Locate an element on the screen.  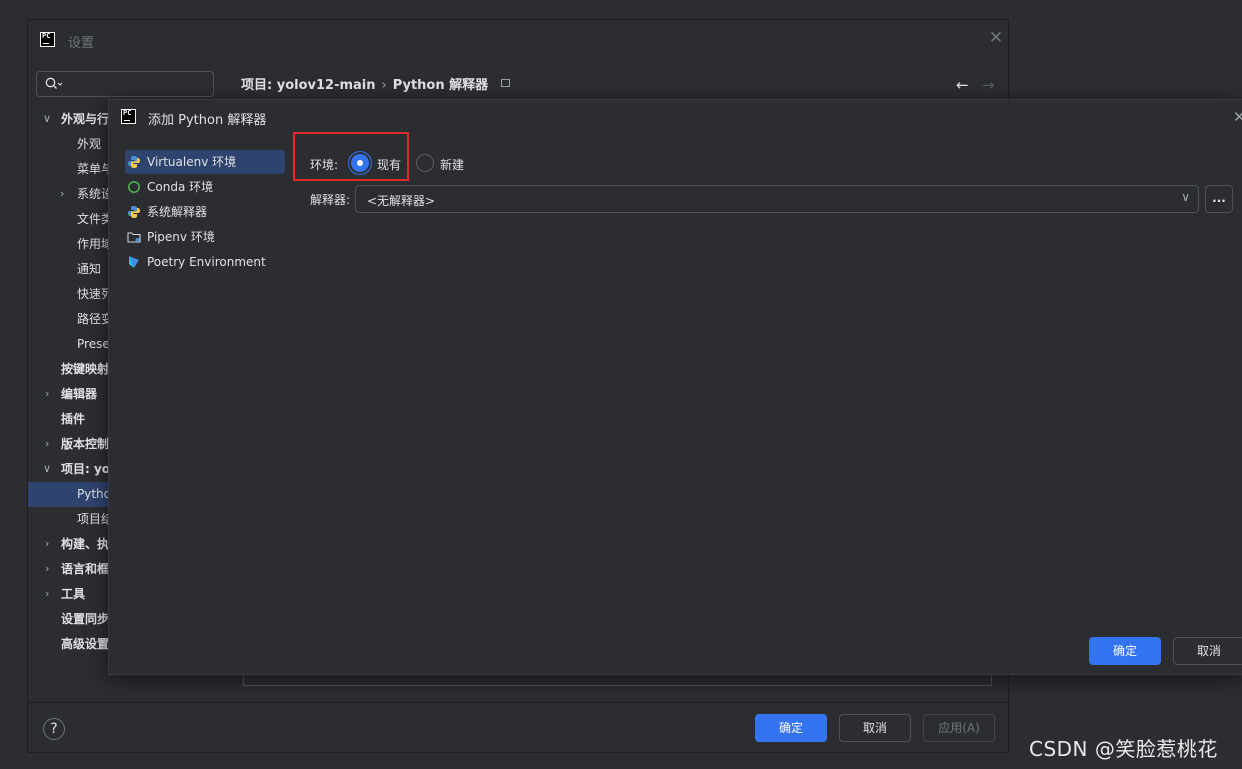
env-item-poetry: Poetry Environment is located at coordinates (205, 262).